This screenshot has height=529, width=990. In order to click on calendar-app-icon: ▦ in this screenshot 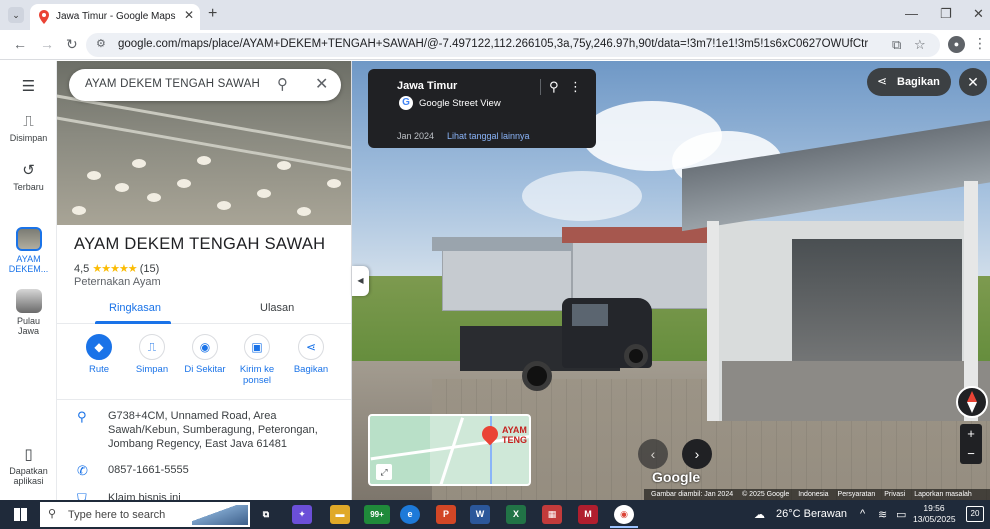, I will do `click(552, 514)`.